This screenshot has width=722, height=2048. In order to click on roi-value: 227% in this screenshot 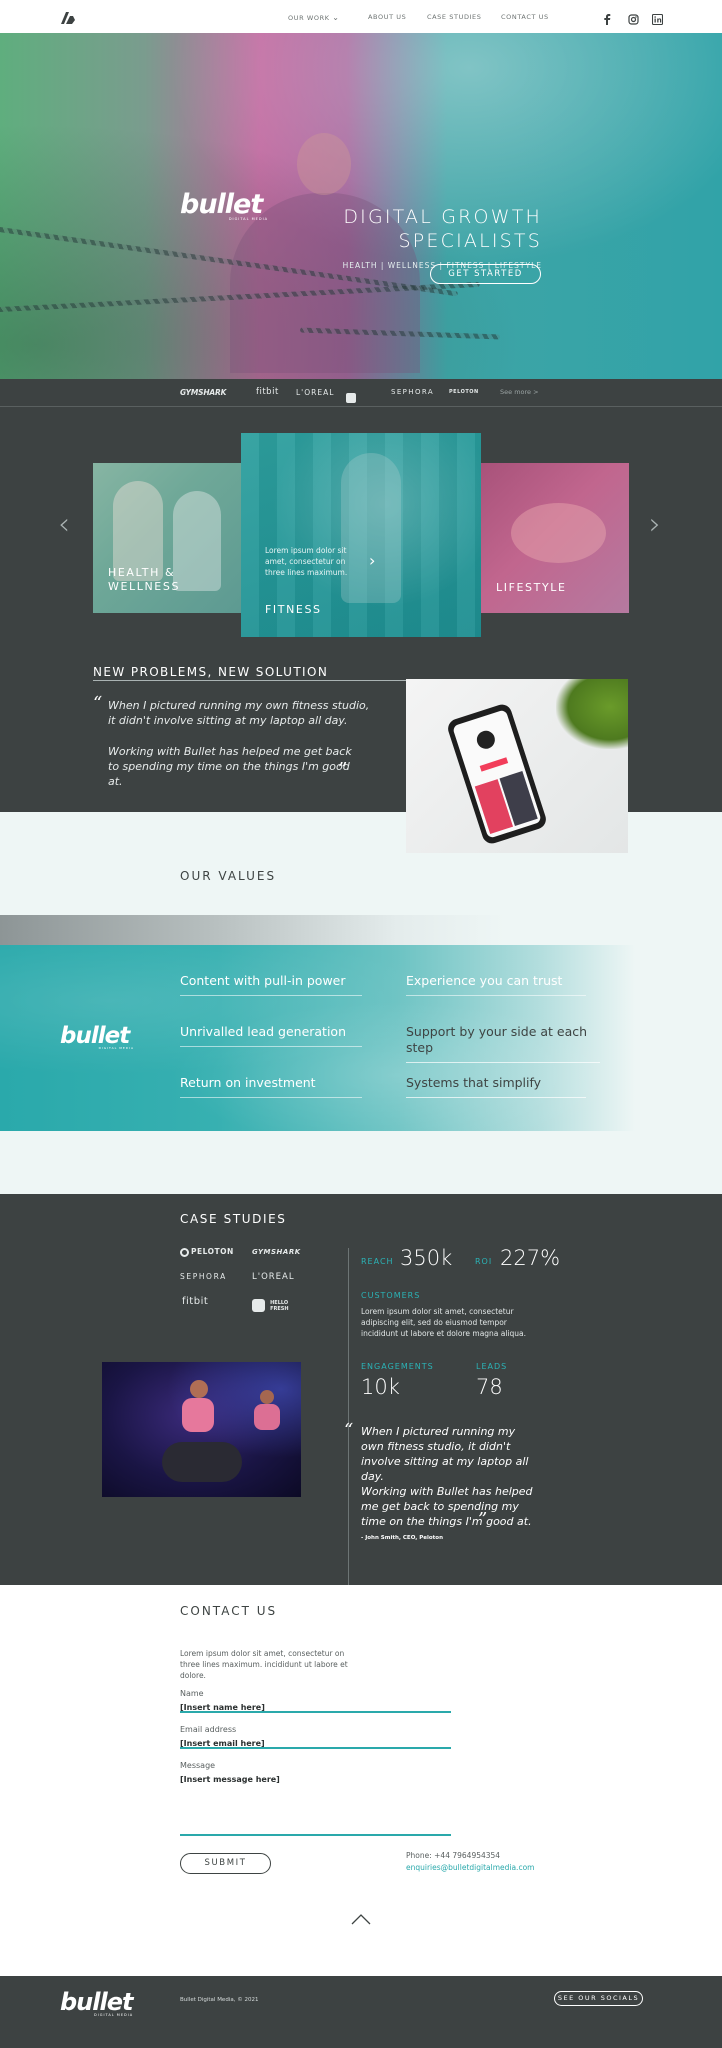, I will do `click(530, 1258)`.